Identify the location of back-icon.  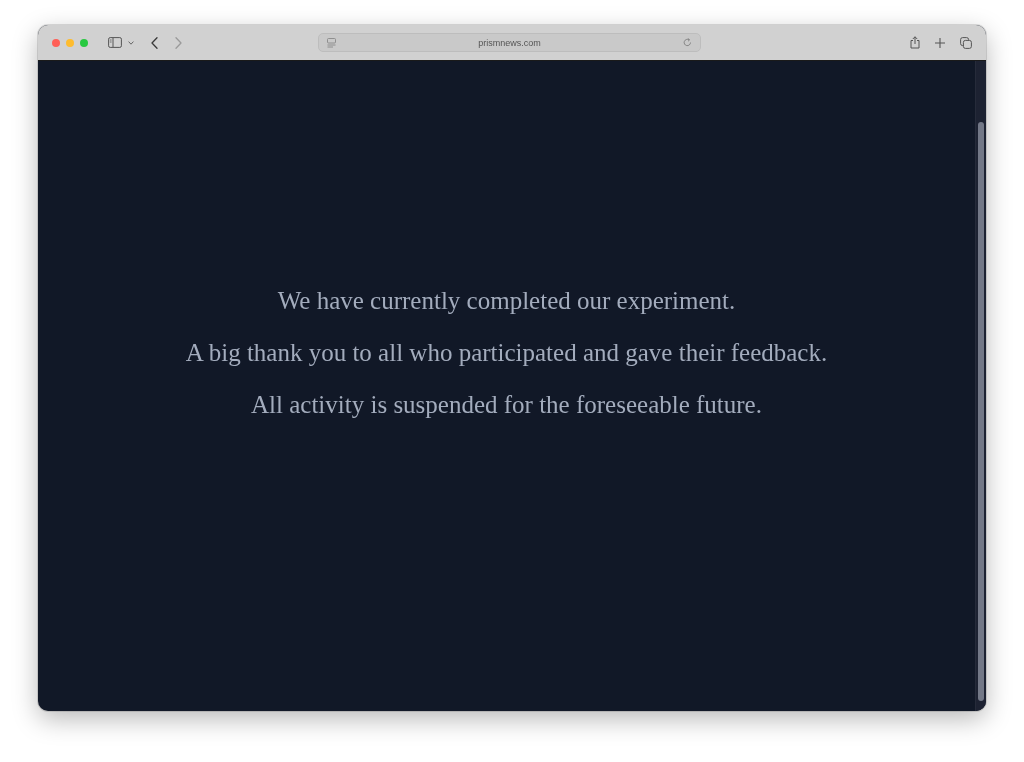
(154, 42).